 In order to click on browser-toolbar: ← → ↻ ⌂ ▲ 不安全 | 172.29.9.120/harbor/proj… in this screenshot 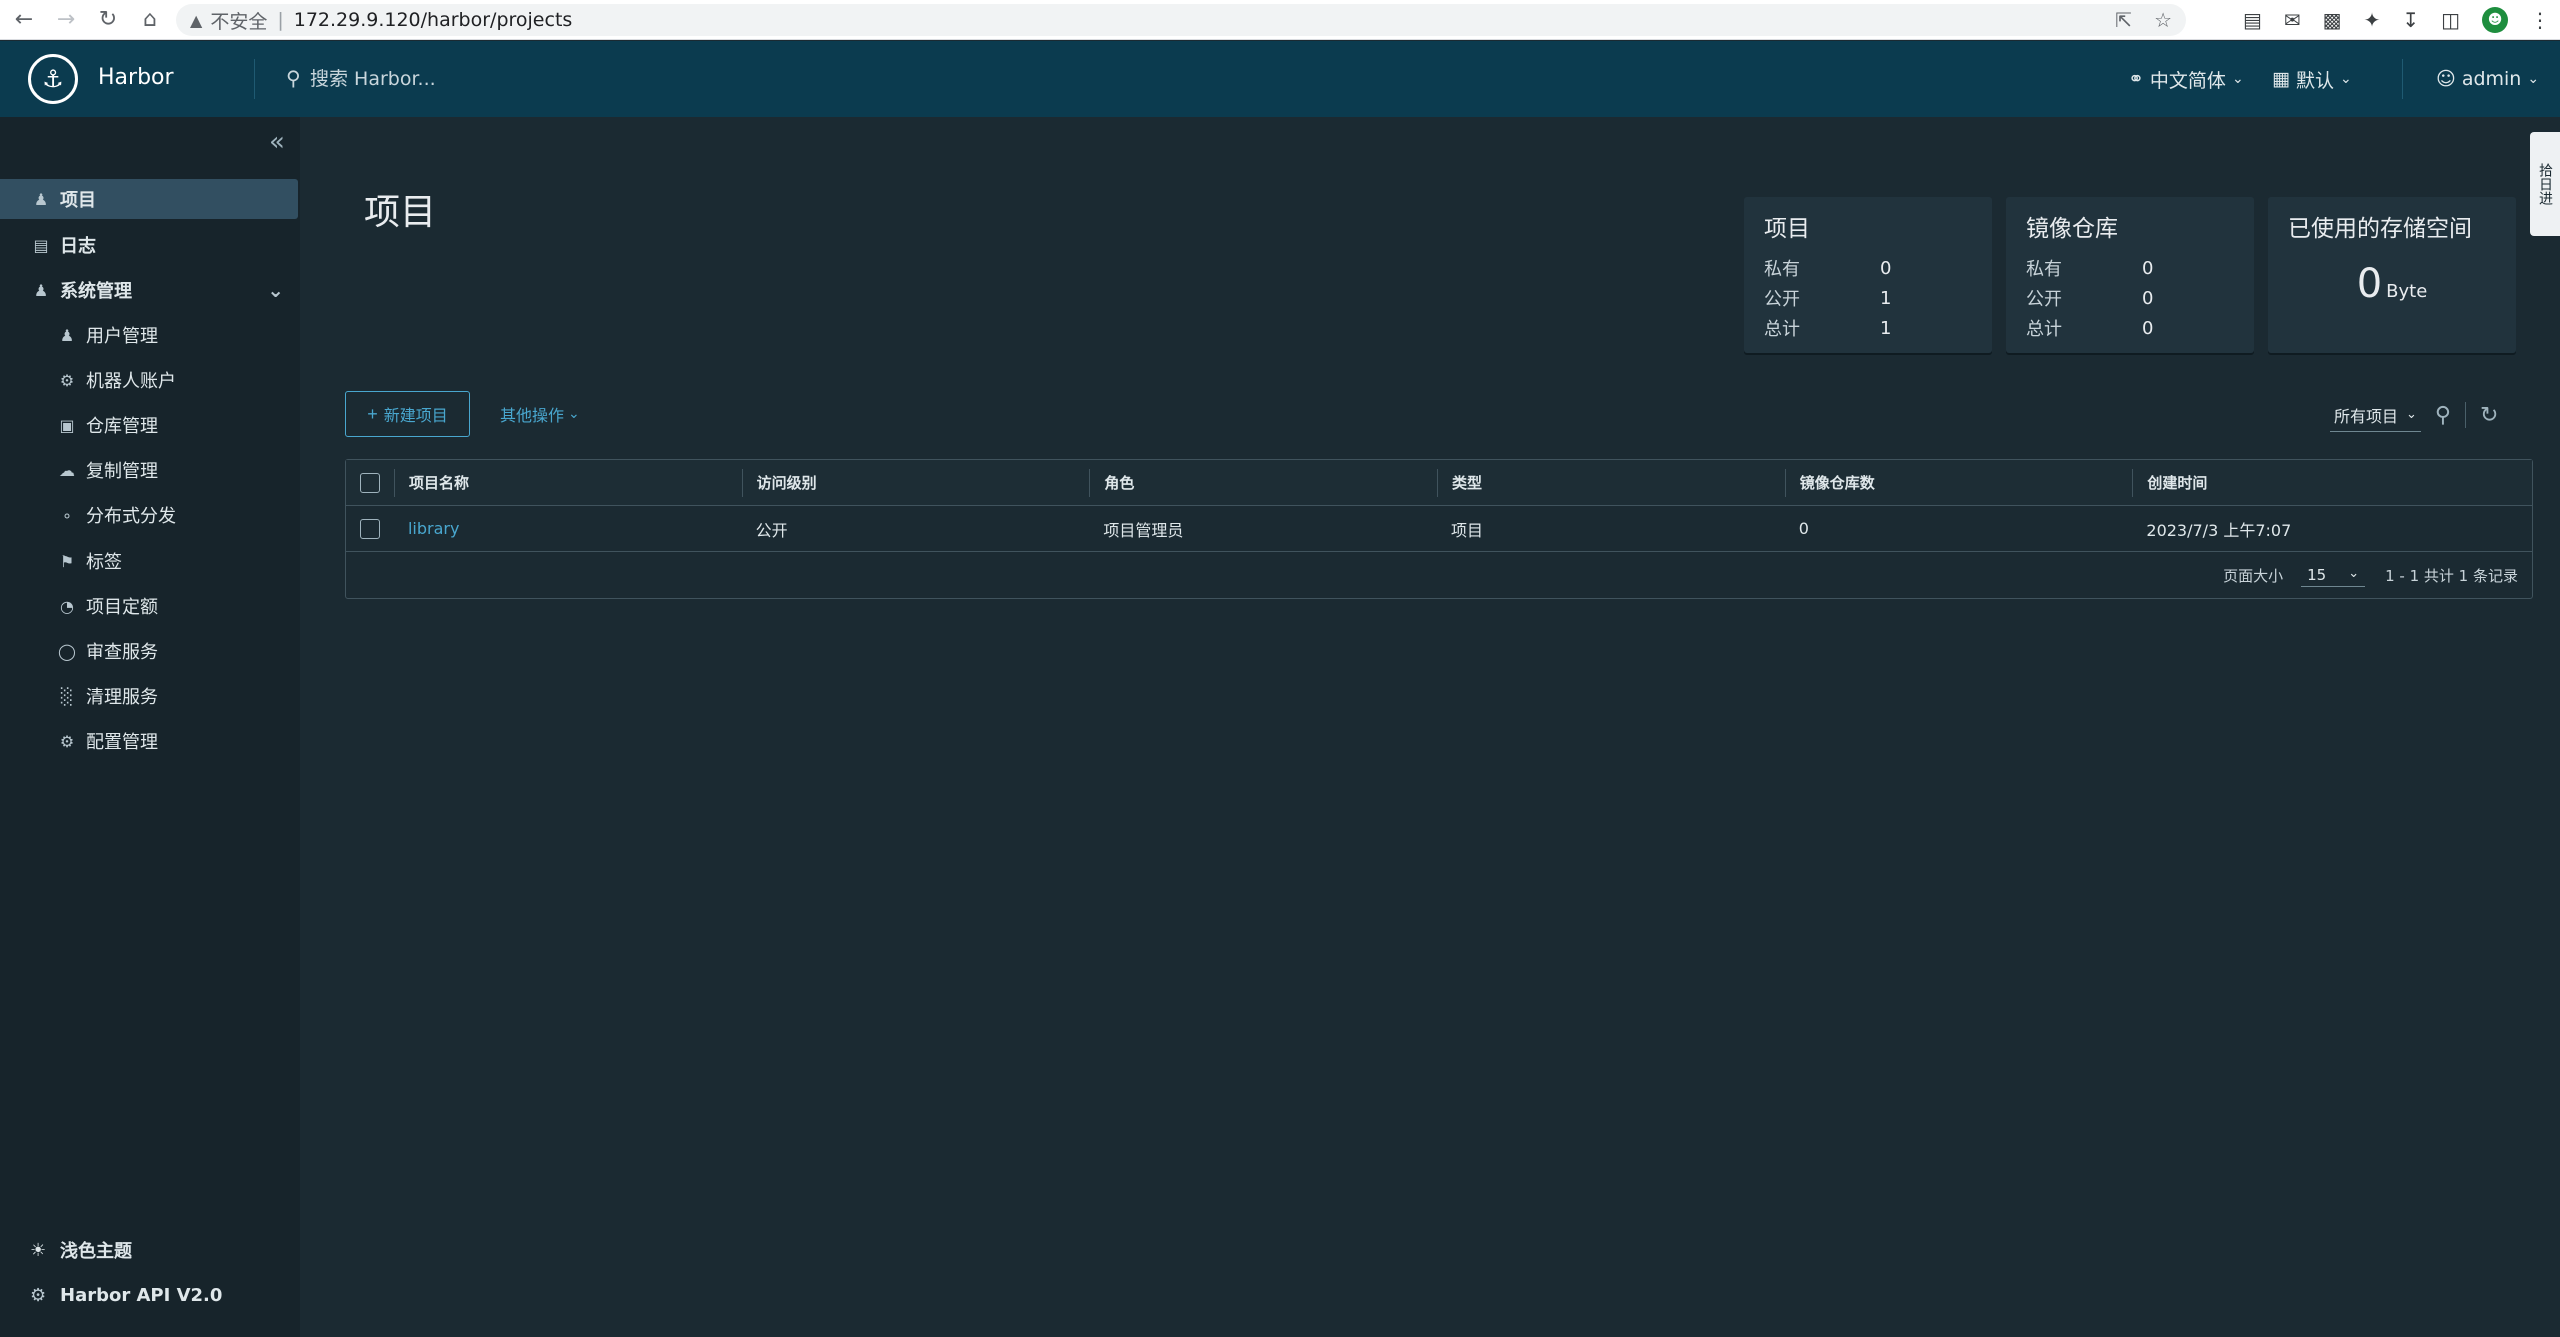, I will do `click(1280, 20)`.